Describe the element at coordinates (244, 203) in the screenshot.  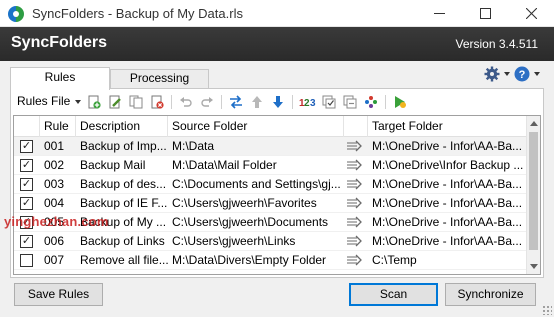
I see `source-folder-cell: C:\Users\gjweerh\Favorites` at that location.